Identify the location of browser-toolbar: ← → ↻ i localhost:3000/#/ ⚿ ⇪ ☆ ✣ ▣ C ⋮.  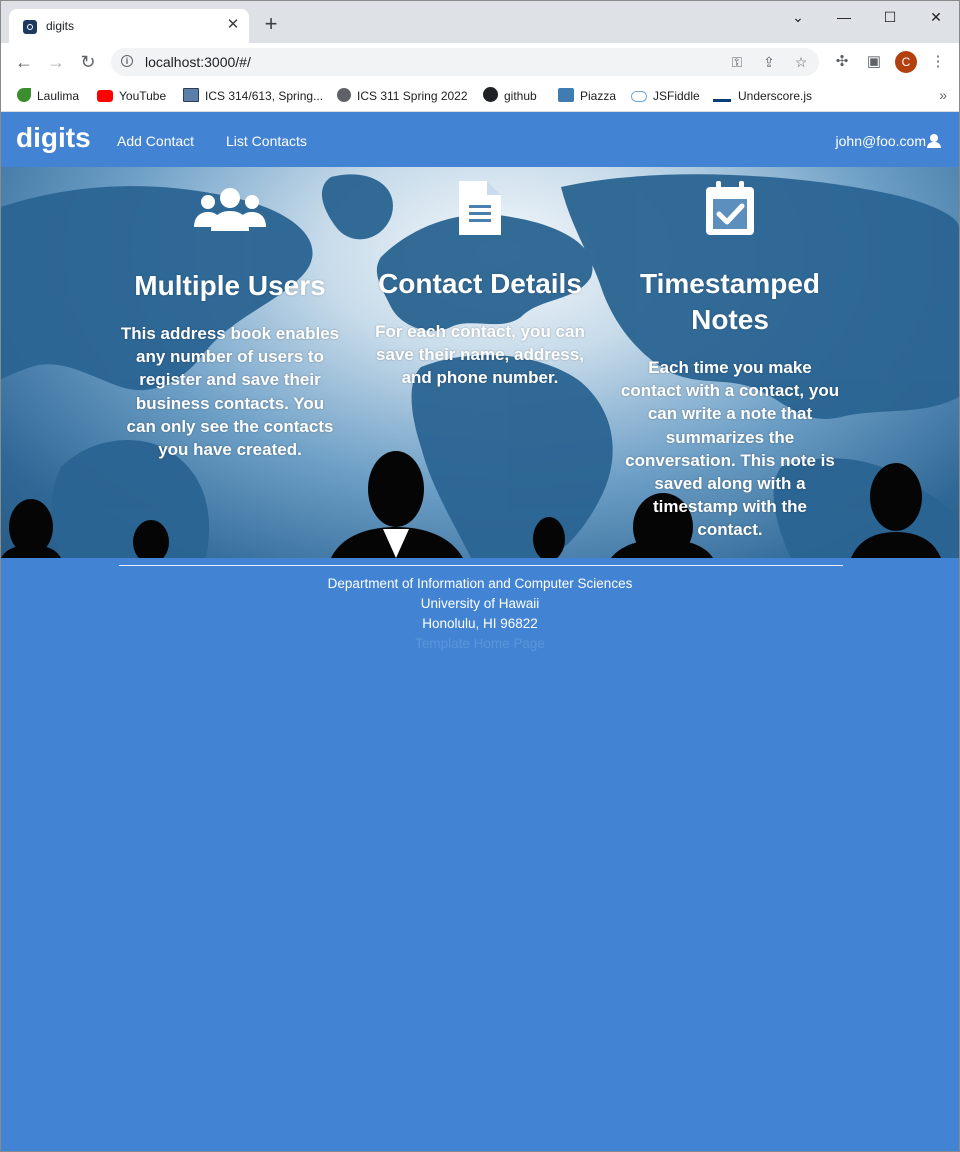
(480, 62).